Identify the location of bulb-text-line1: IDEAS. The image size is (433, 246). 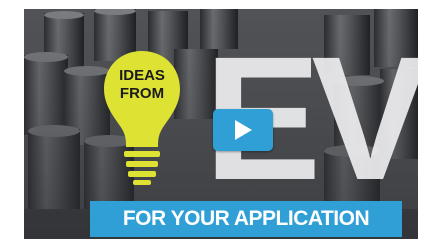
(142, 75).